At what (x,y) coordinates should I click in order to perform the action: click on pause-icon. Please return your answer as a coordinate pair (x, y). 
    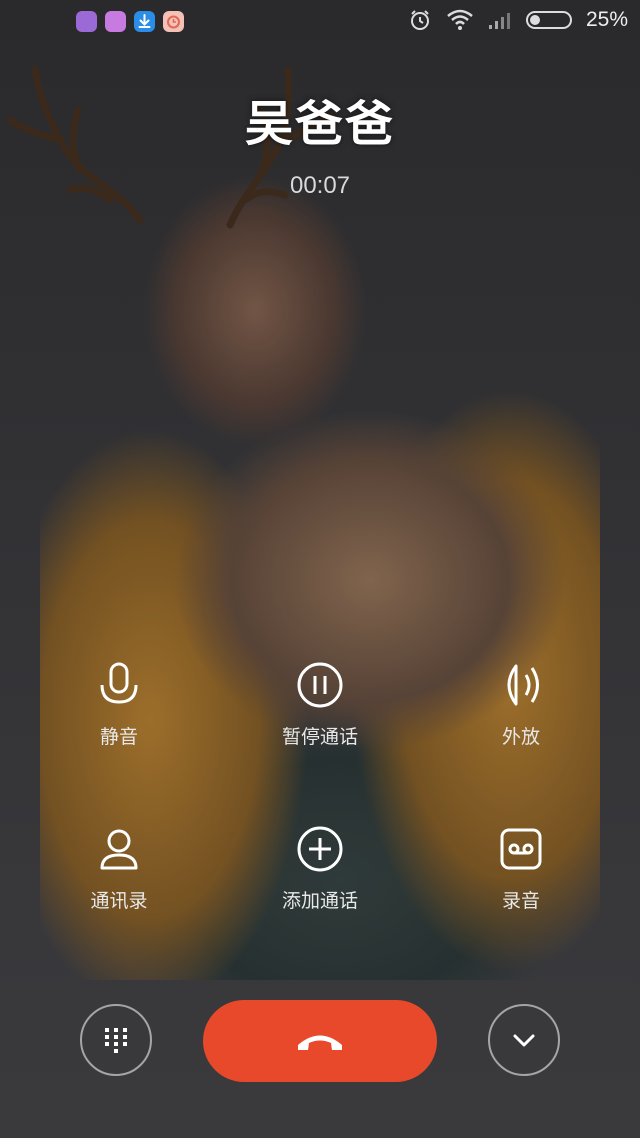
    Looking at the image, I should click on (320, 685).